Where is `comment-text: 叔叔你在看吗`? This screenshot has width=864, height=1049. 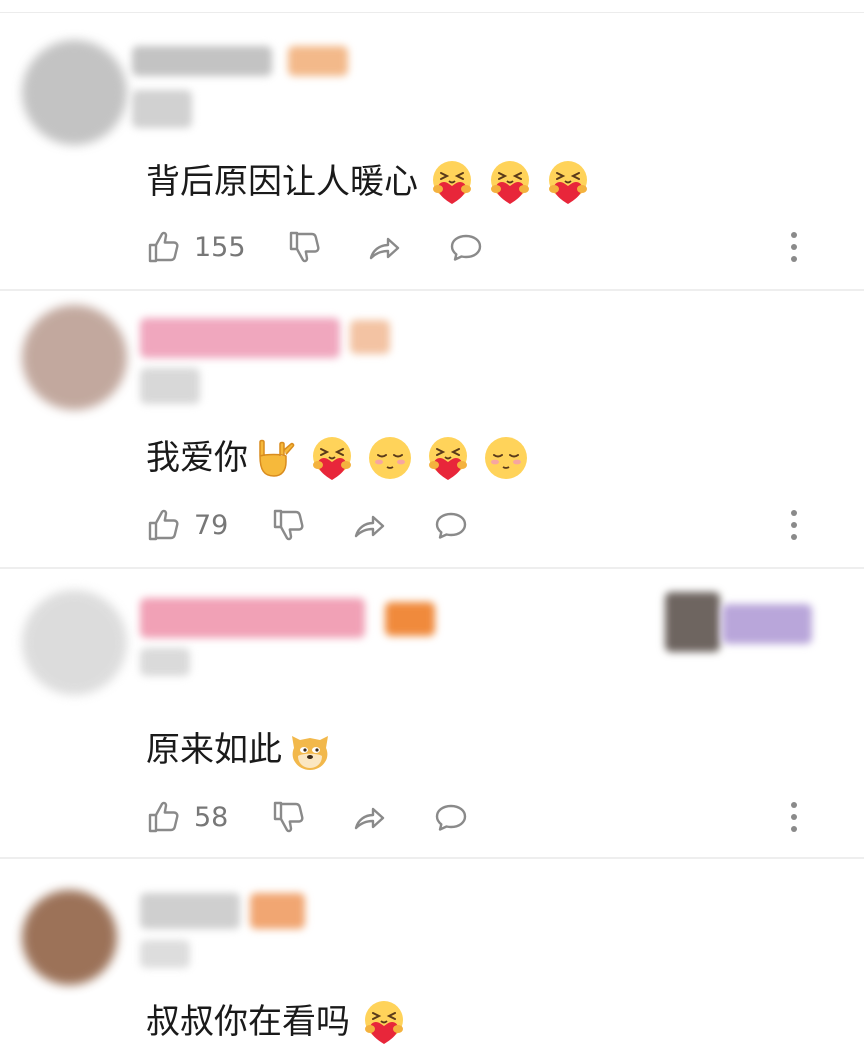 comment-text: 叔叔你在看吗 is located at coordinates (277, 1022).